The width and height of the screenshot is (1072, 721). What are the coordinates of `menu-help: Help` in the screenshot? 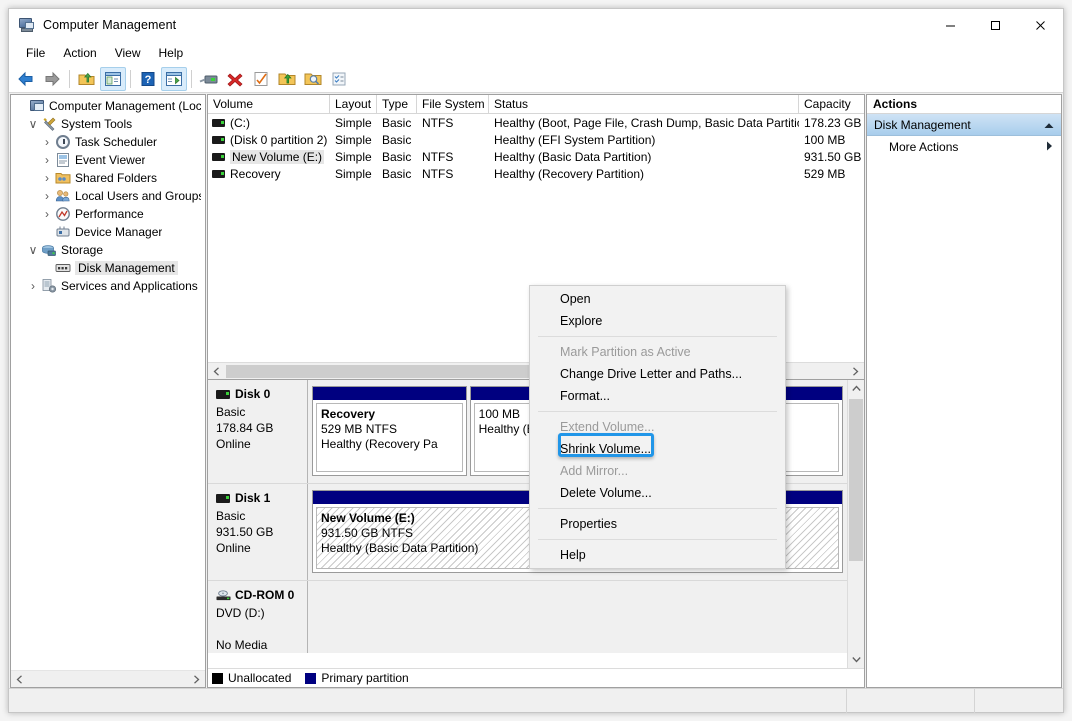 It's located at (171, 53).